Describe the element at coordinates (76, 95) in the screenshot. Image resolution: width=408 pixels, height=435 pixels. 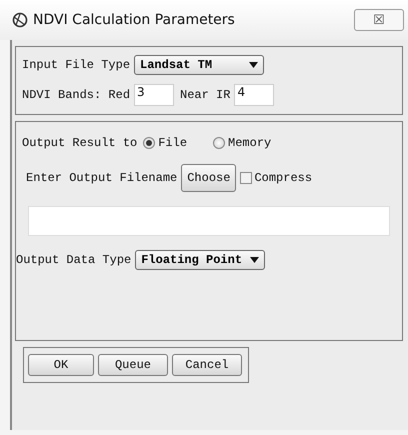
I see `field-label: NDVI Bands: Red` at that location.